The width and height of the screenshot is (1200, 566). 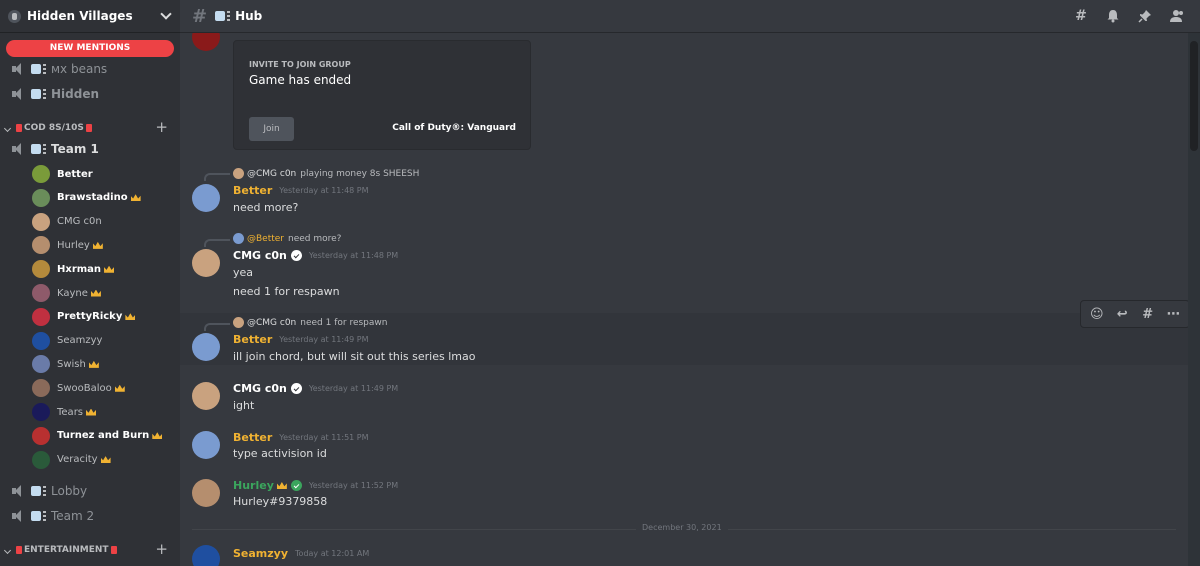 I want to click on message-text: type activision id, so click(x=280, y=453).